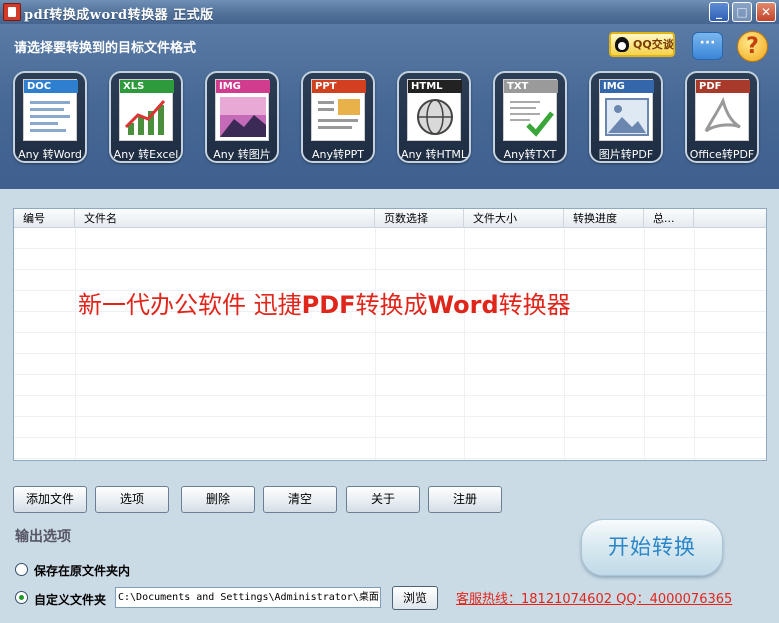  I want to click on chat-bubble-icon: ···, so click(707, 46).